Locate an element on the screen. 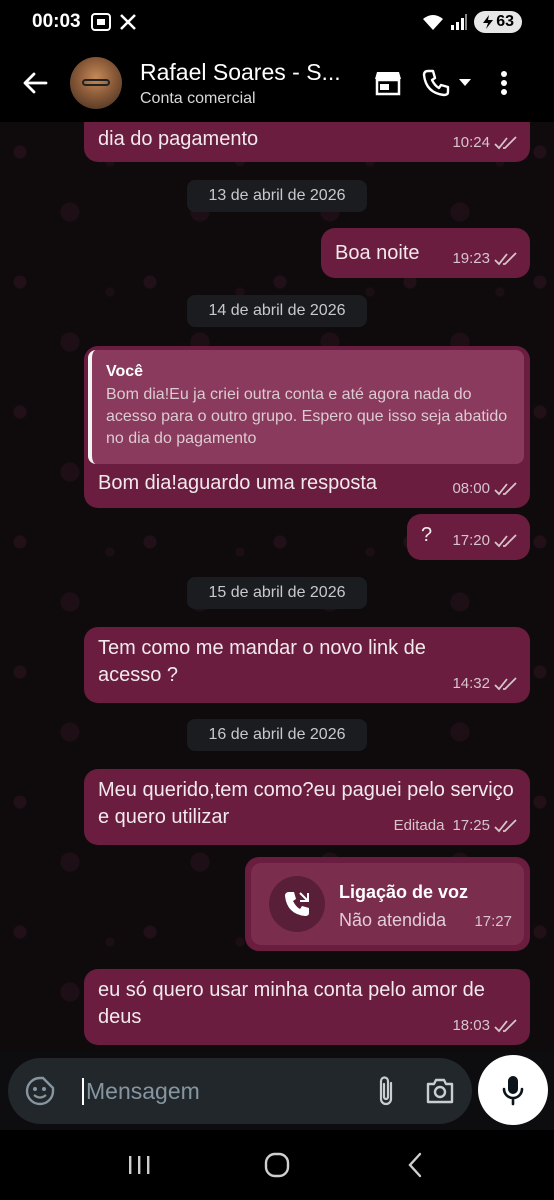  message-time: 17:27 is located at coordinates (493, 921).